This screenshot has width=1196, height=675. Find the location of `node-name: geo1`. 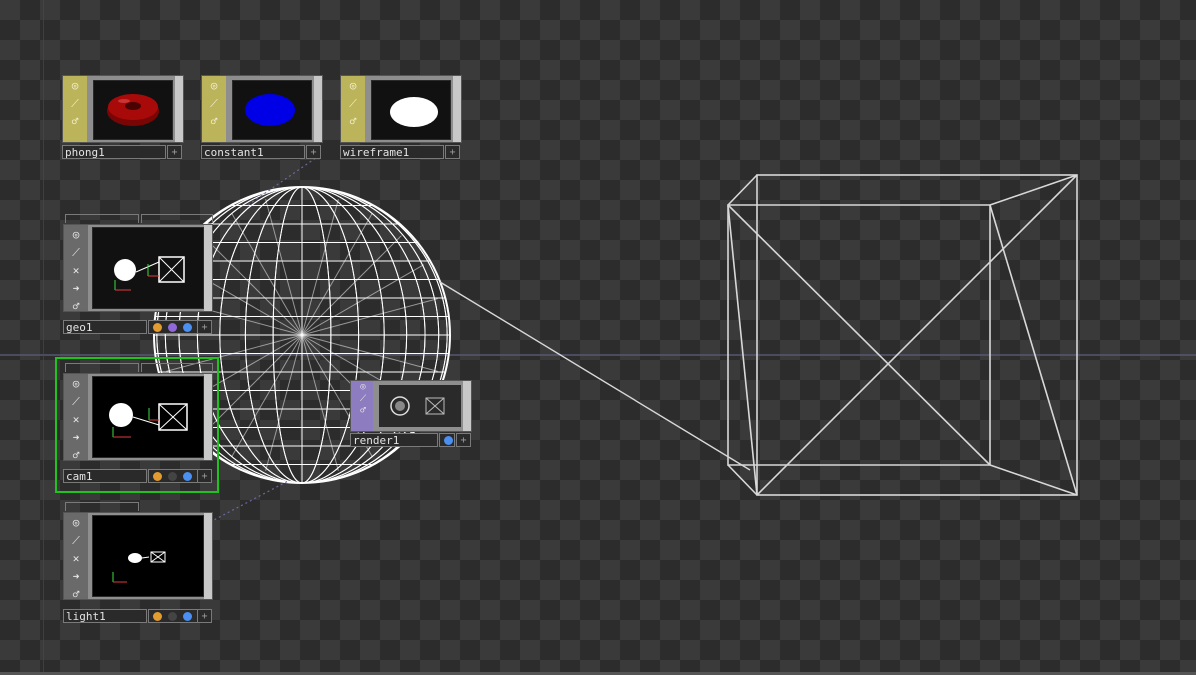

node-name: geo1 is located at coordinates (105, 327).